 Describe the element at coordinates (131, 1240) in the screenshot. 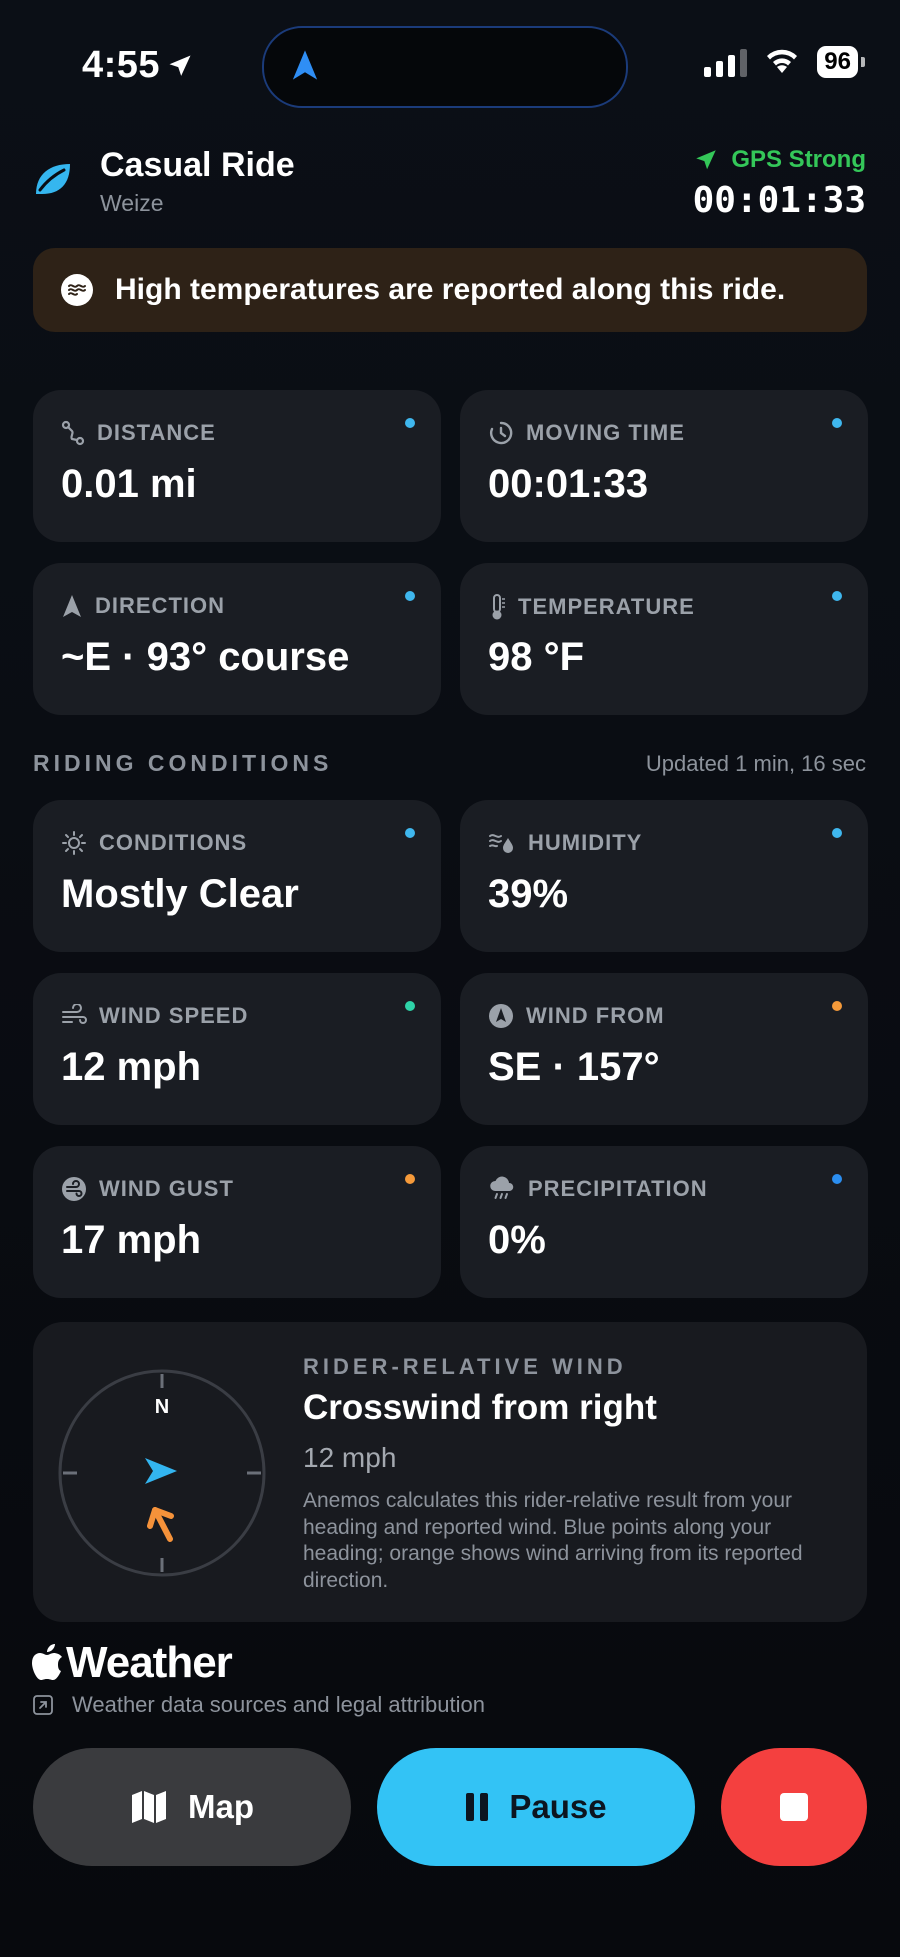

I see `condition-value: 17 mph` at that location.